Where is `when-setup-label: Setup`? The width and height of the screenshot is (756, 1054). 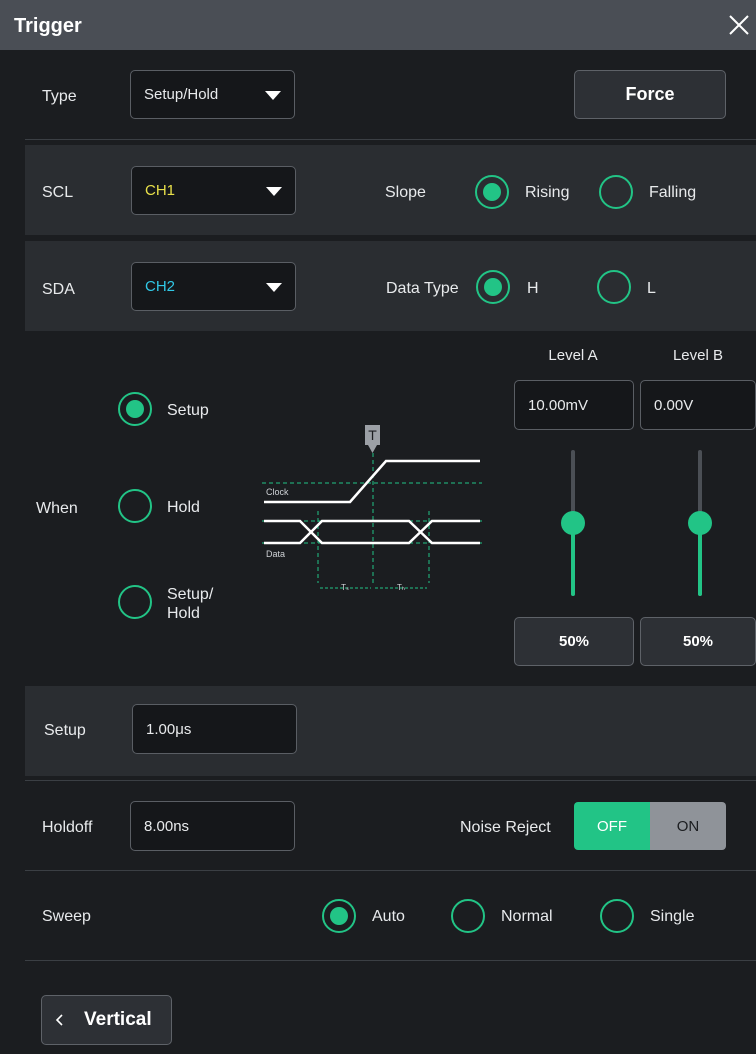
when-setup-label: Setup is located at coordinates (188, 410).